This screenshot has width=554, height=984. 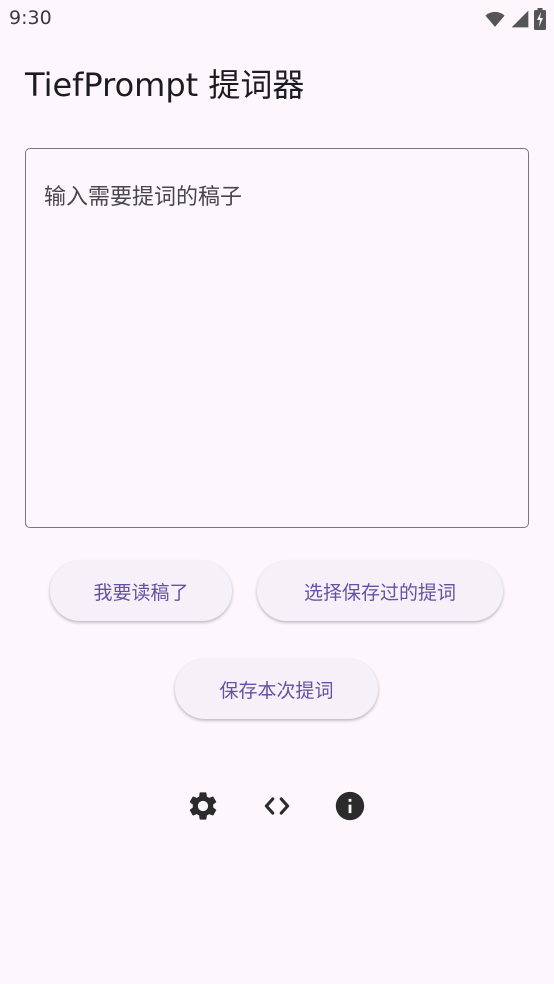 I want to click on page-title: TiefPrompt 提词器, so click(x=165, y=85).